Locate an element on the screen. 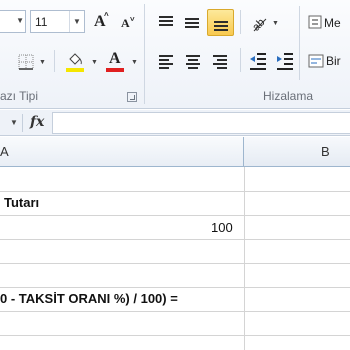 This screenshot has height=350, width=350. fill-color-button: ▼ is located at coordinates (81, 61).